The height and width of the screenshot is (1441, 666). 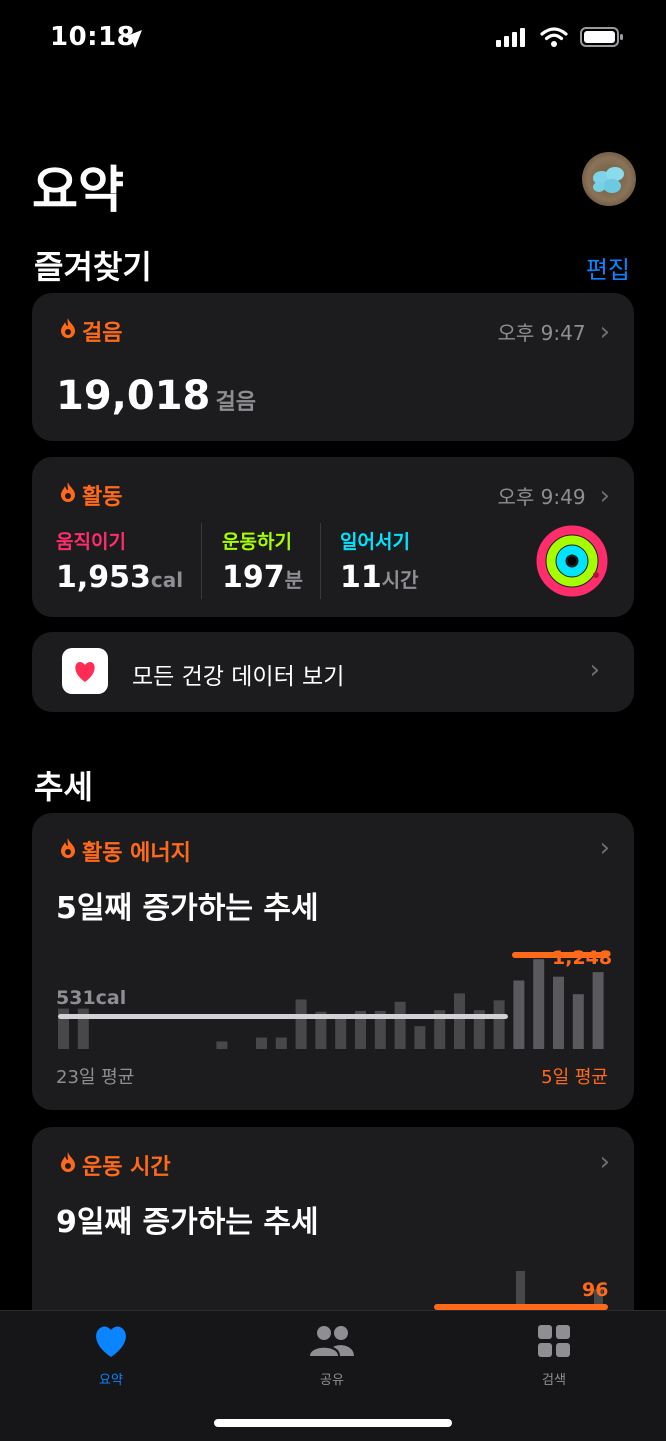 I want to click on move-metric: 움직이기 1,953cal, so click(x=119, y=561).